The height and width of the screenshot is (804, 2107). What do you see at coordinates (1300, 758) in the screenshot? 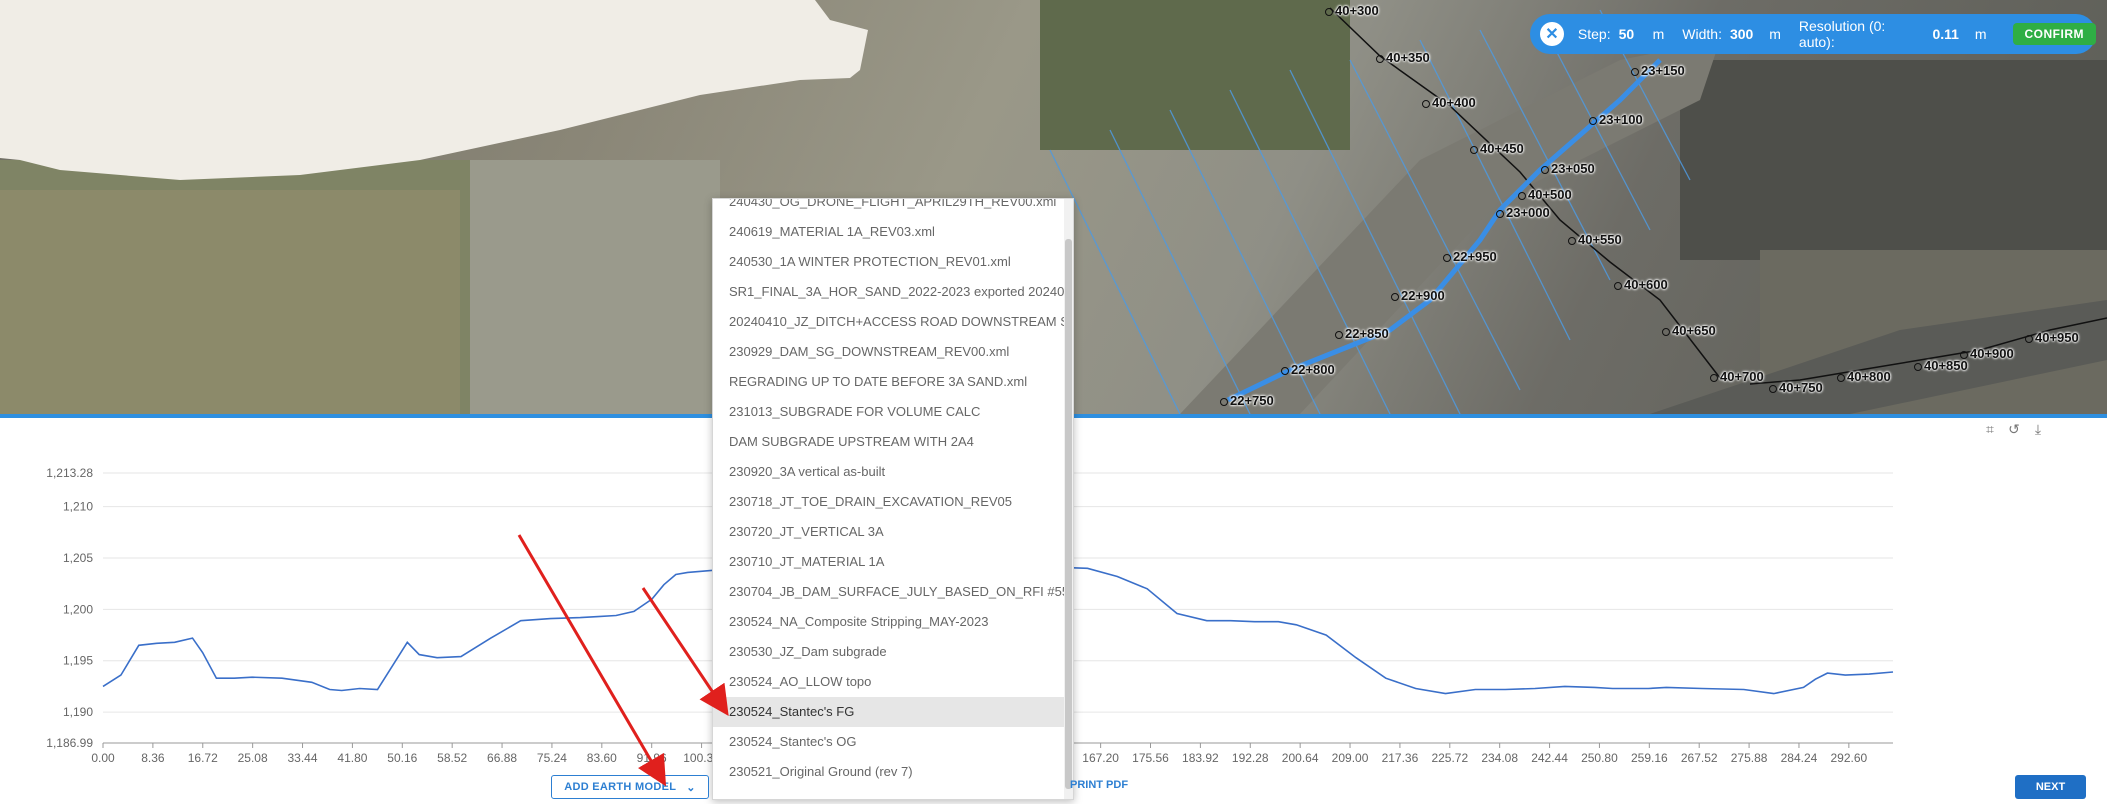
I see `x-tick-label: 200.64` at bounding box center [1300, 758].